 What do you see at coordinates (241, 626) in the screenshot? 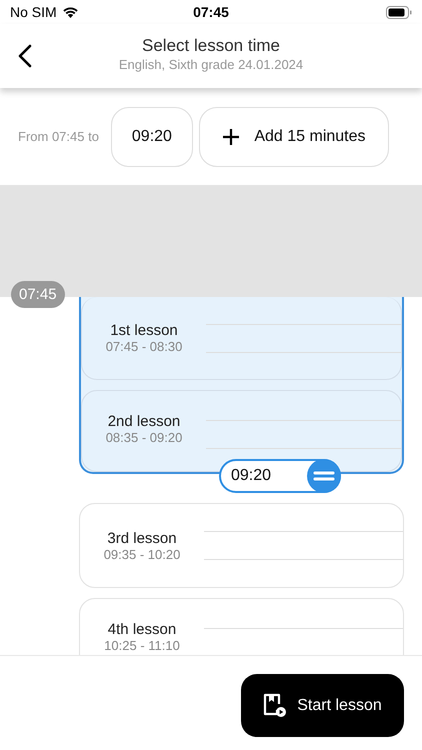
I see `lesson-card: 4th lesson 10:25 - 11:10` at bounding box center [241, 626].